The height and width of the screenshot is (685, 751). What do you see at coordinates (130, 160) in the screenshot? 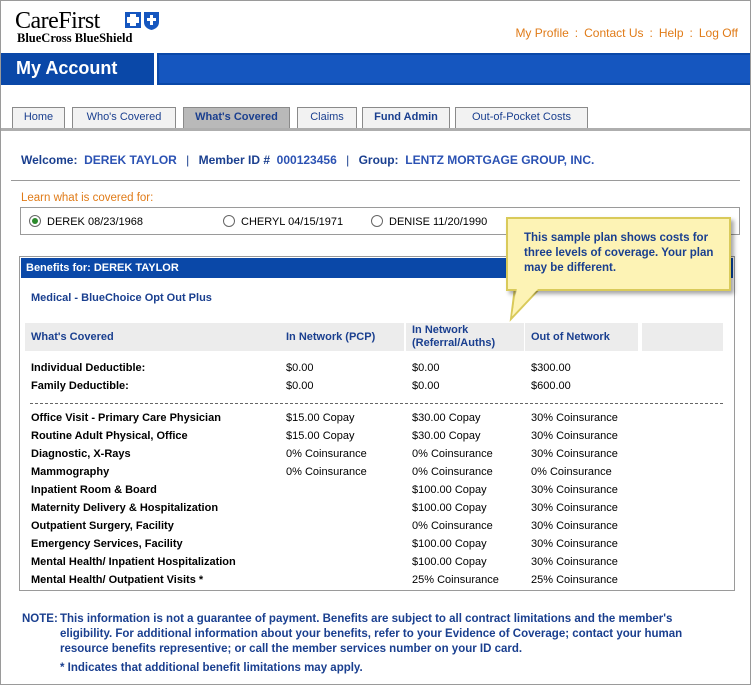
I see `member-name: DEREK TAYLOR` at bounding box center [130, 160].